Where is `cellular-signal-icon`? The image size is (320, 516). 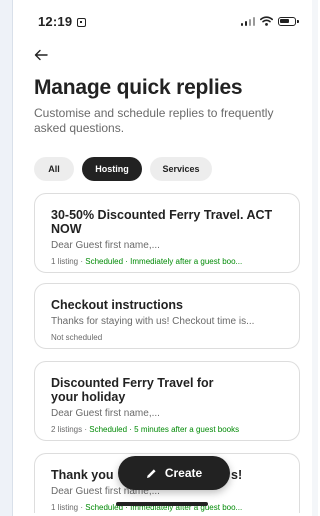 cellular-signal-icon is located at coordinates (247, 21).